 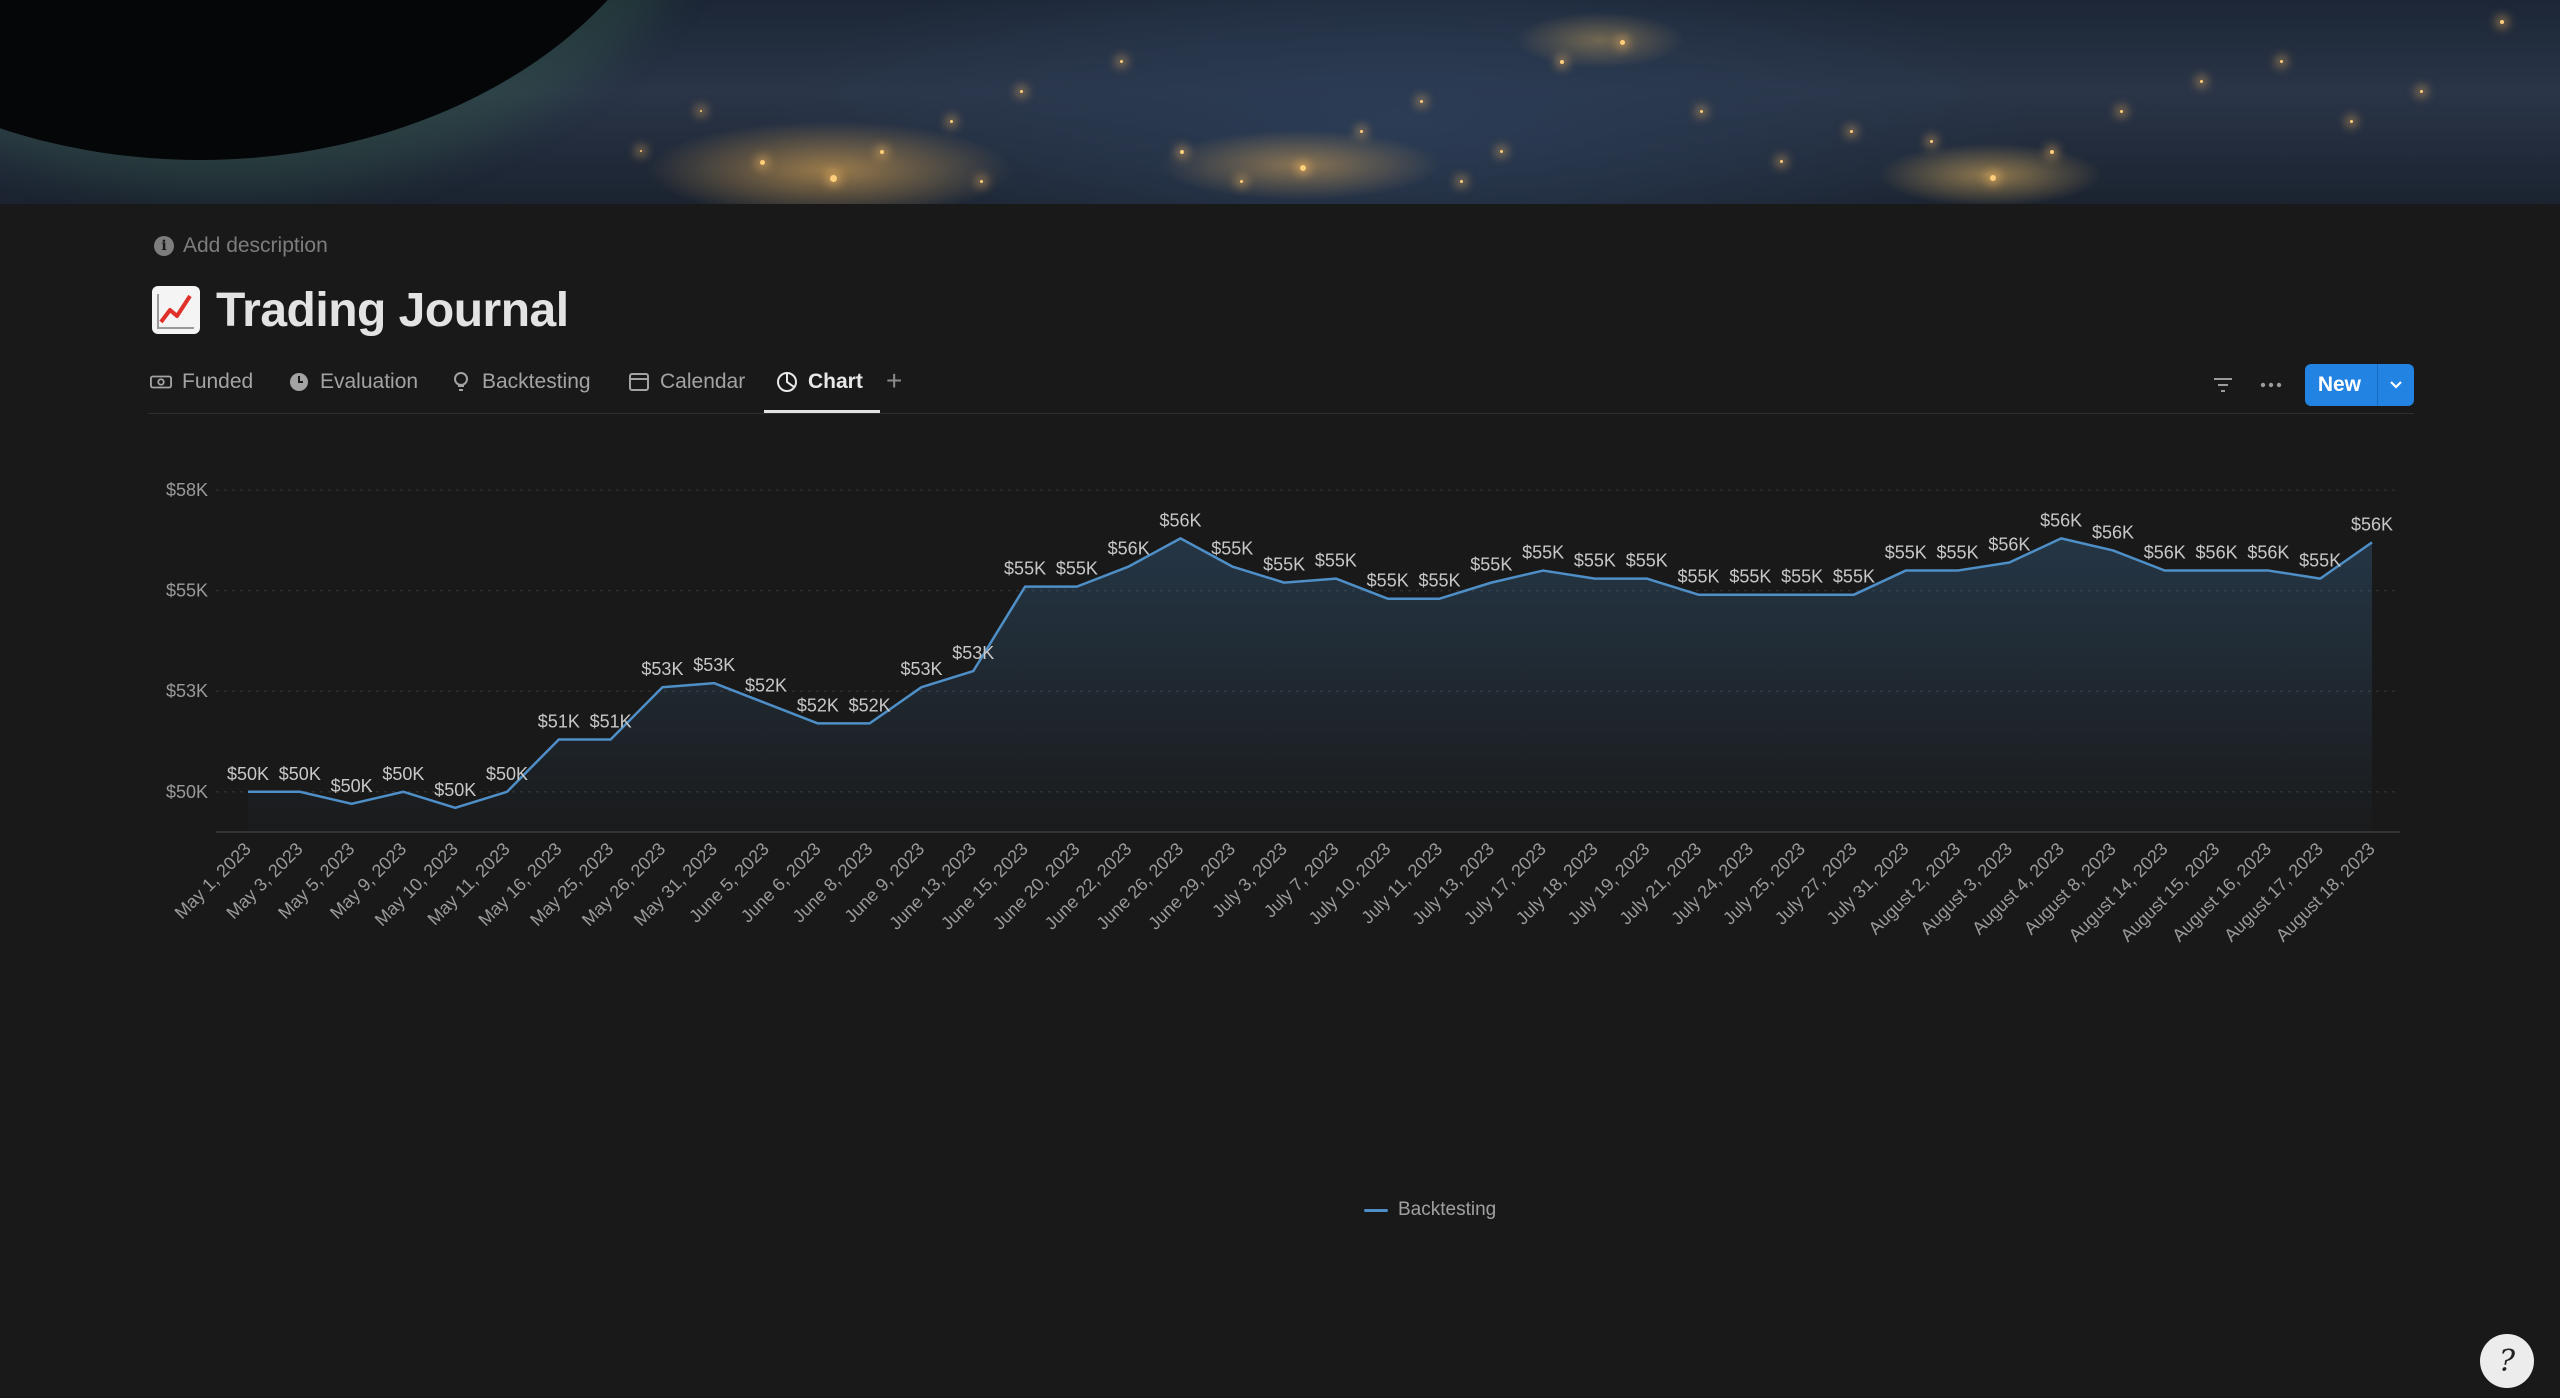 I want to click on x-tick-label: August 8, 2023, so click(x=2070, y=889).